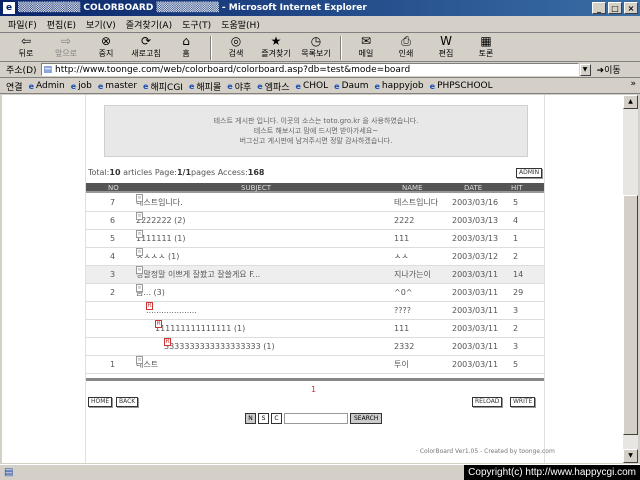 The height and width of the screenshot is (480, 640). I want to click on link-empas: e 엠파스, so click(273, 86).